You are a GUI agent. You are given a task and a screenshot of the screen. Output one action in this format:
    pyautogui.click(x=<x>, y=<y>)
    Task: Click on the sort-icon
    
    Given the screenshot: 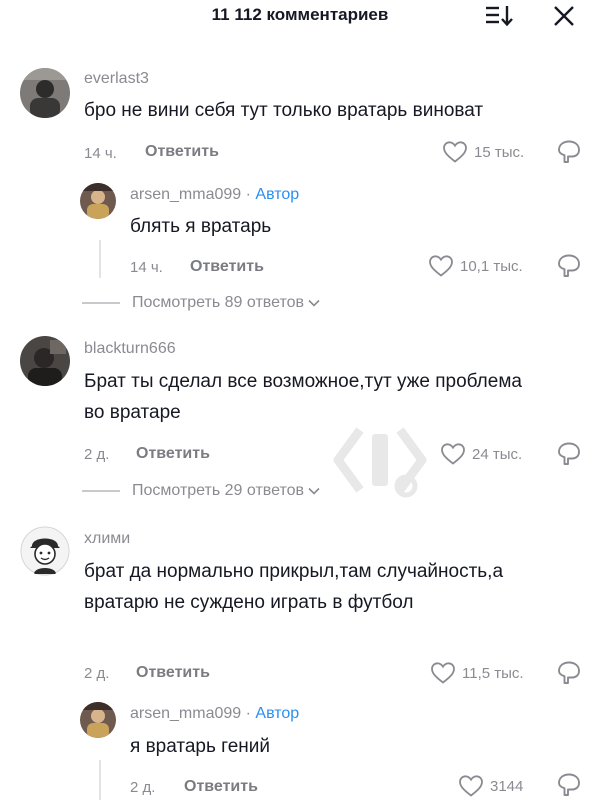 What is the action you would take?
    pyautogui.click(x=499, y=16)
    